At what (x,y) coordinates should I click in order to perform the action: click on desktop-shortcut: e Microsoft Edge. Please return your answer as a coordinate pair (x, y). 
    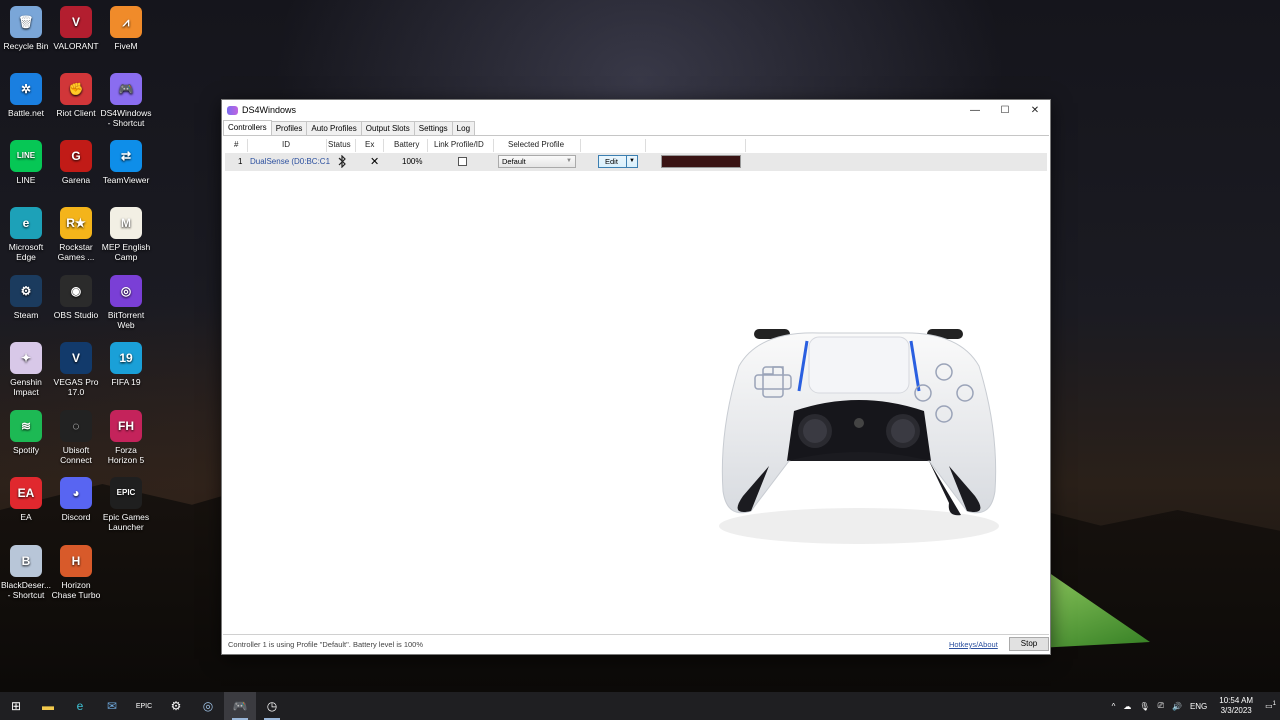
    Looking at the image, I should click on (26, 234).